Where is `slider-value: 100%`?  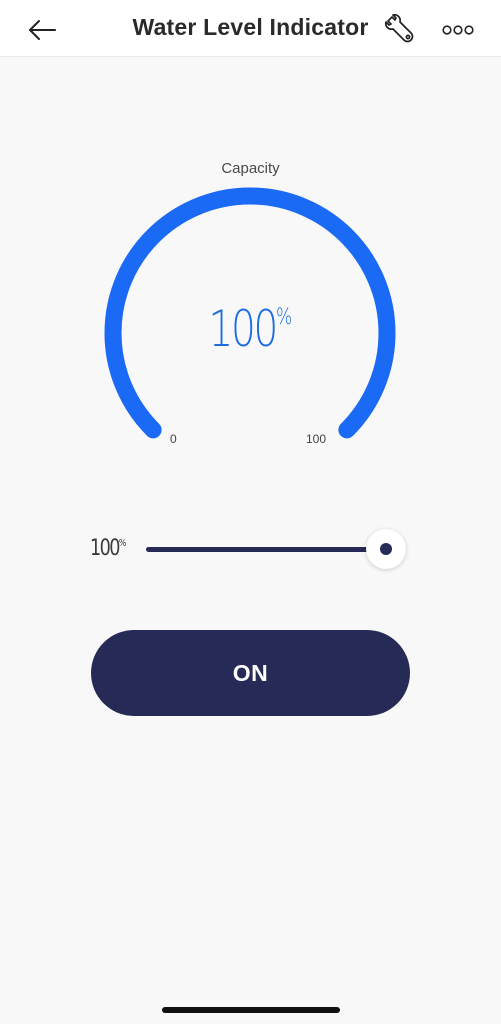
slider-value: 100% is located at coordinates (108, 548).